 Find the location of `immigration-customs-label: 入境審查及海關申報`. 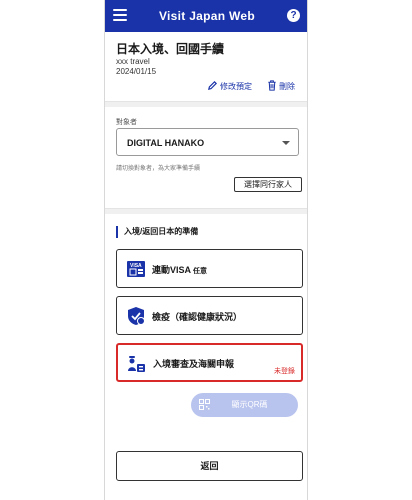

immigration-customs-label: 入境審查及海關申報 is located at coordinates (194, 364).